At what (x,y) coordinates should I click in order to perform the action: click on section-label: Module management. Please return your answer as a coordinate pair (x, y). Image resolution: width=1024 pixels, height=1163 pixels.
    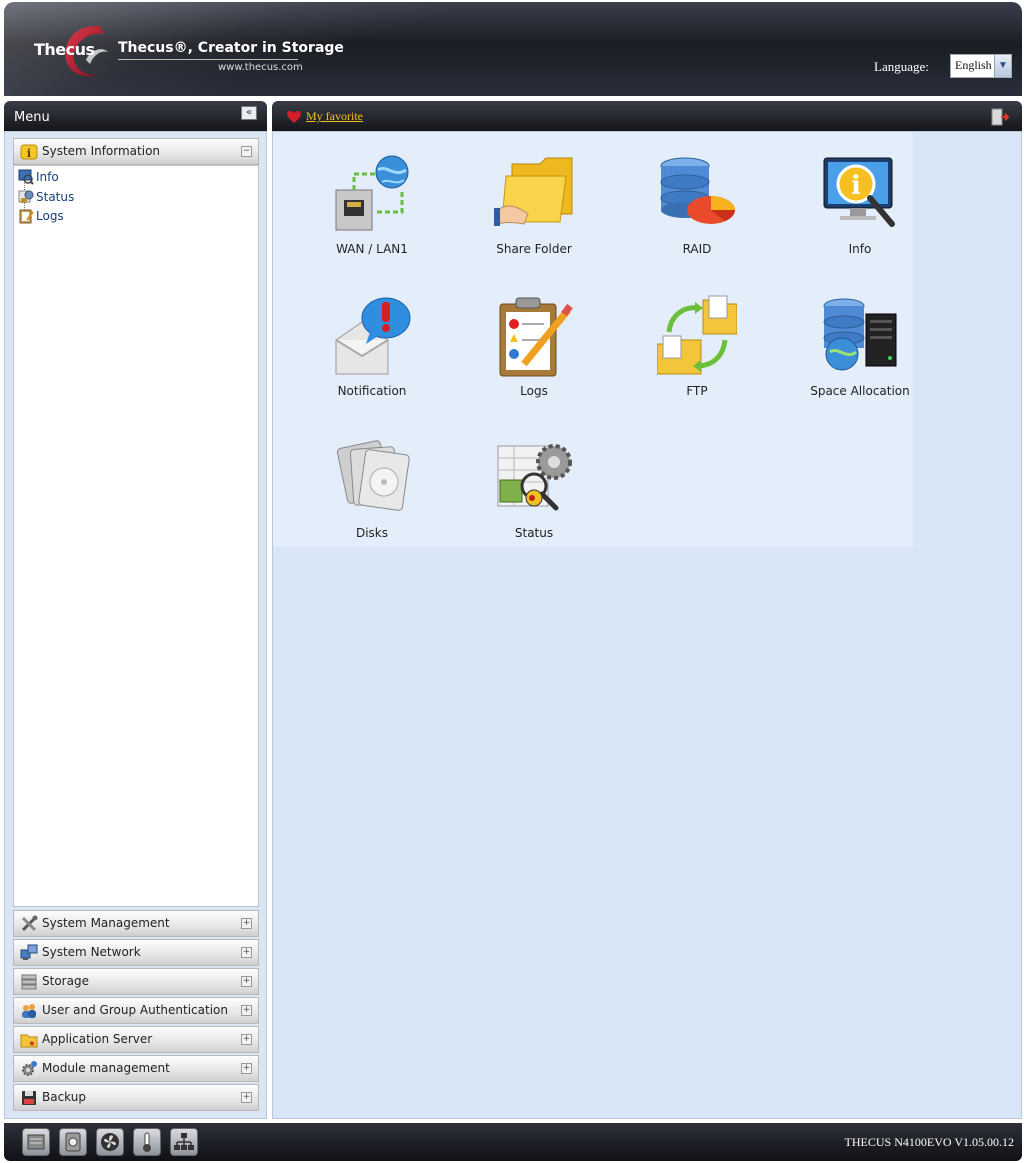
    Looking at the image, I should click on (106, 1068).